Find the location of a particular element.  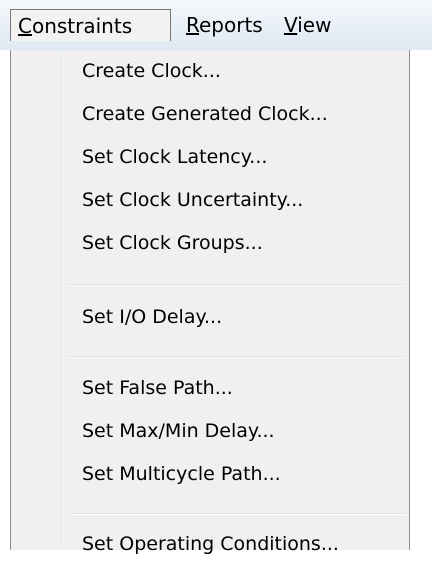

menu-bar: Constraints Reports View is located at coordinates (216, 25).